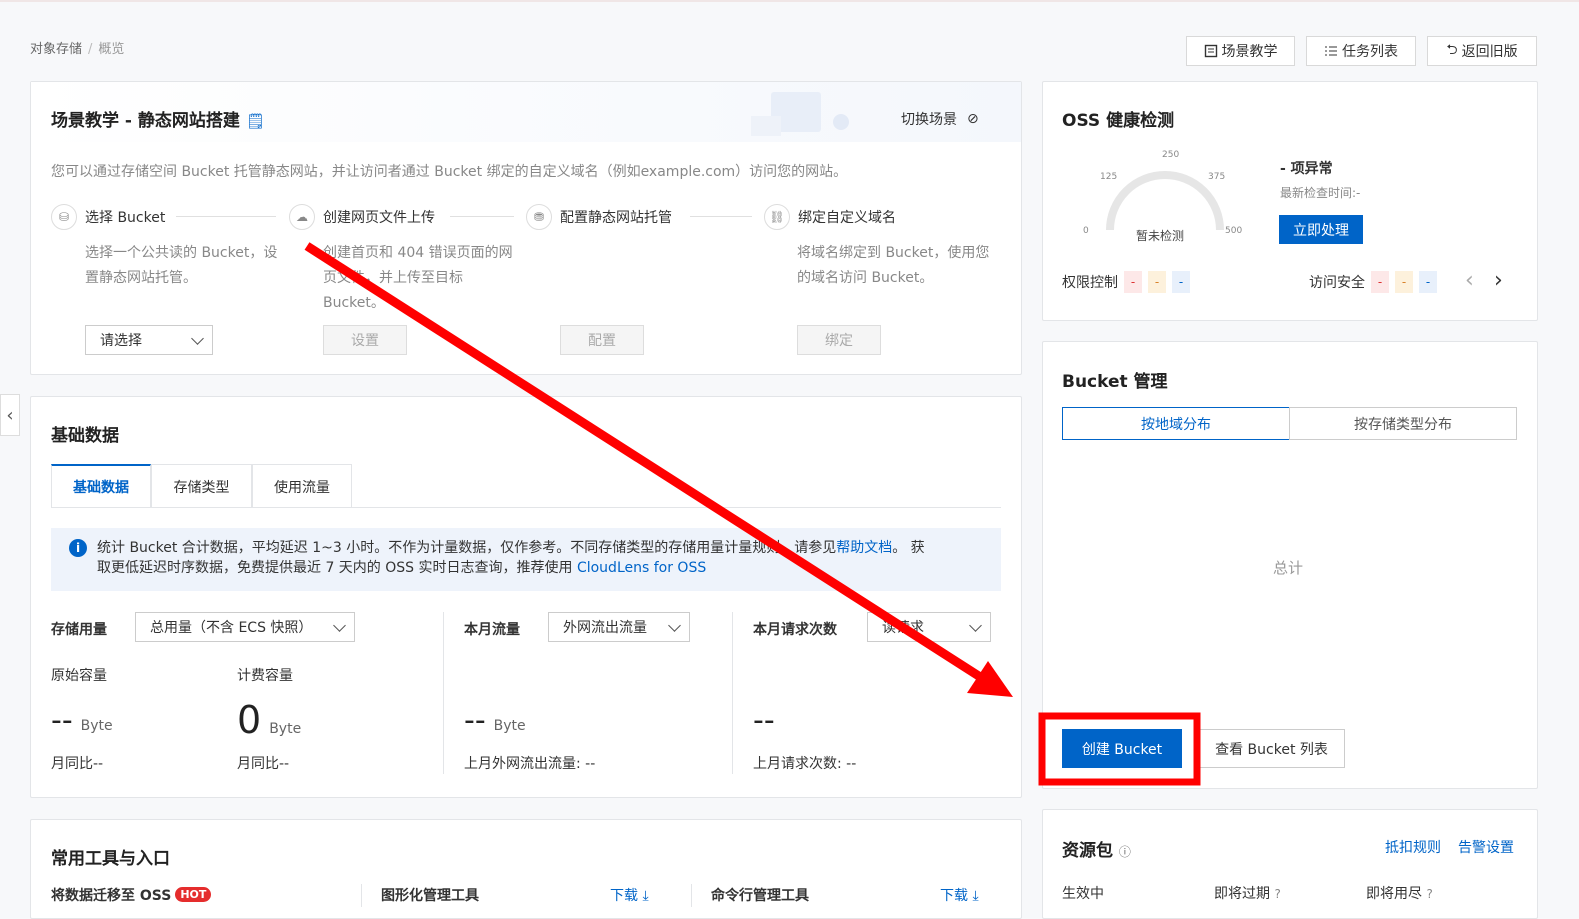 The image size is (1579, 919). I want to click on step-configure: ⛃ 配置静态网站托管, so click(599, 217).